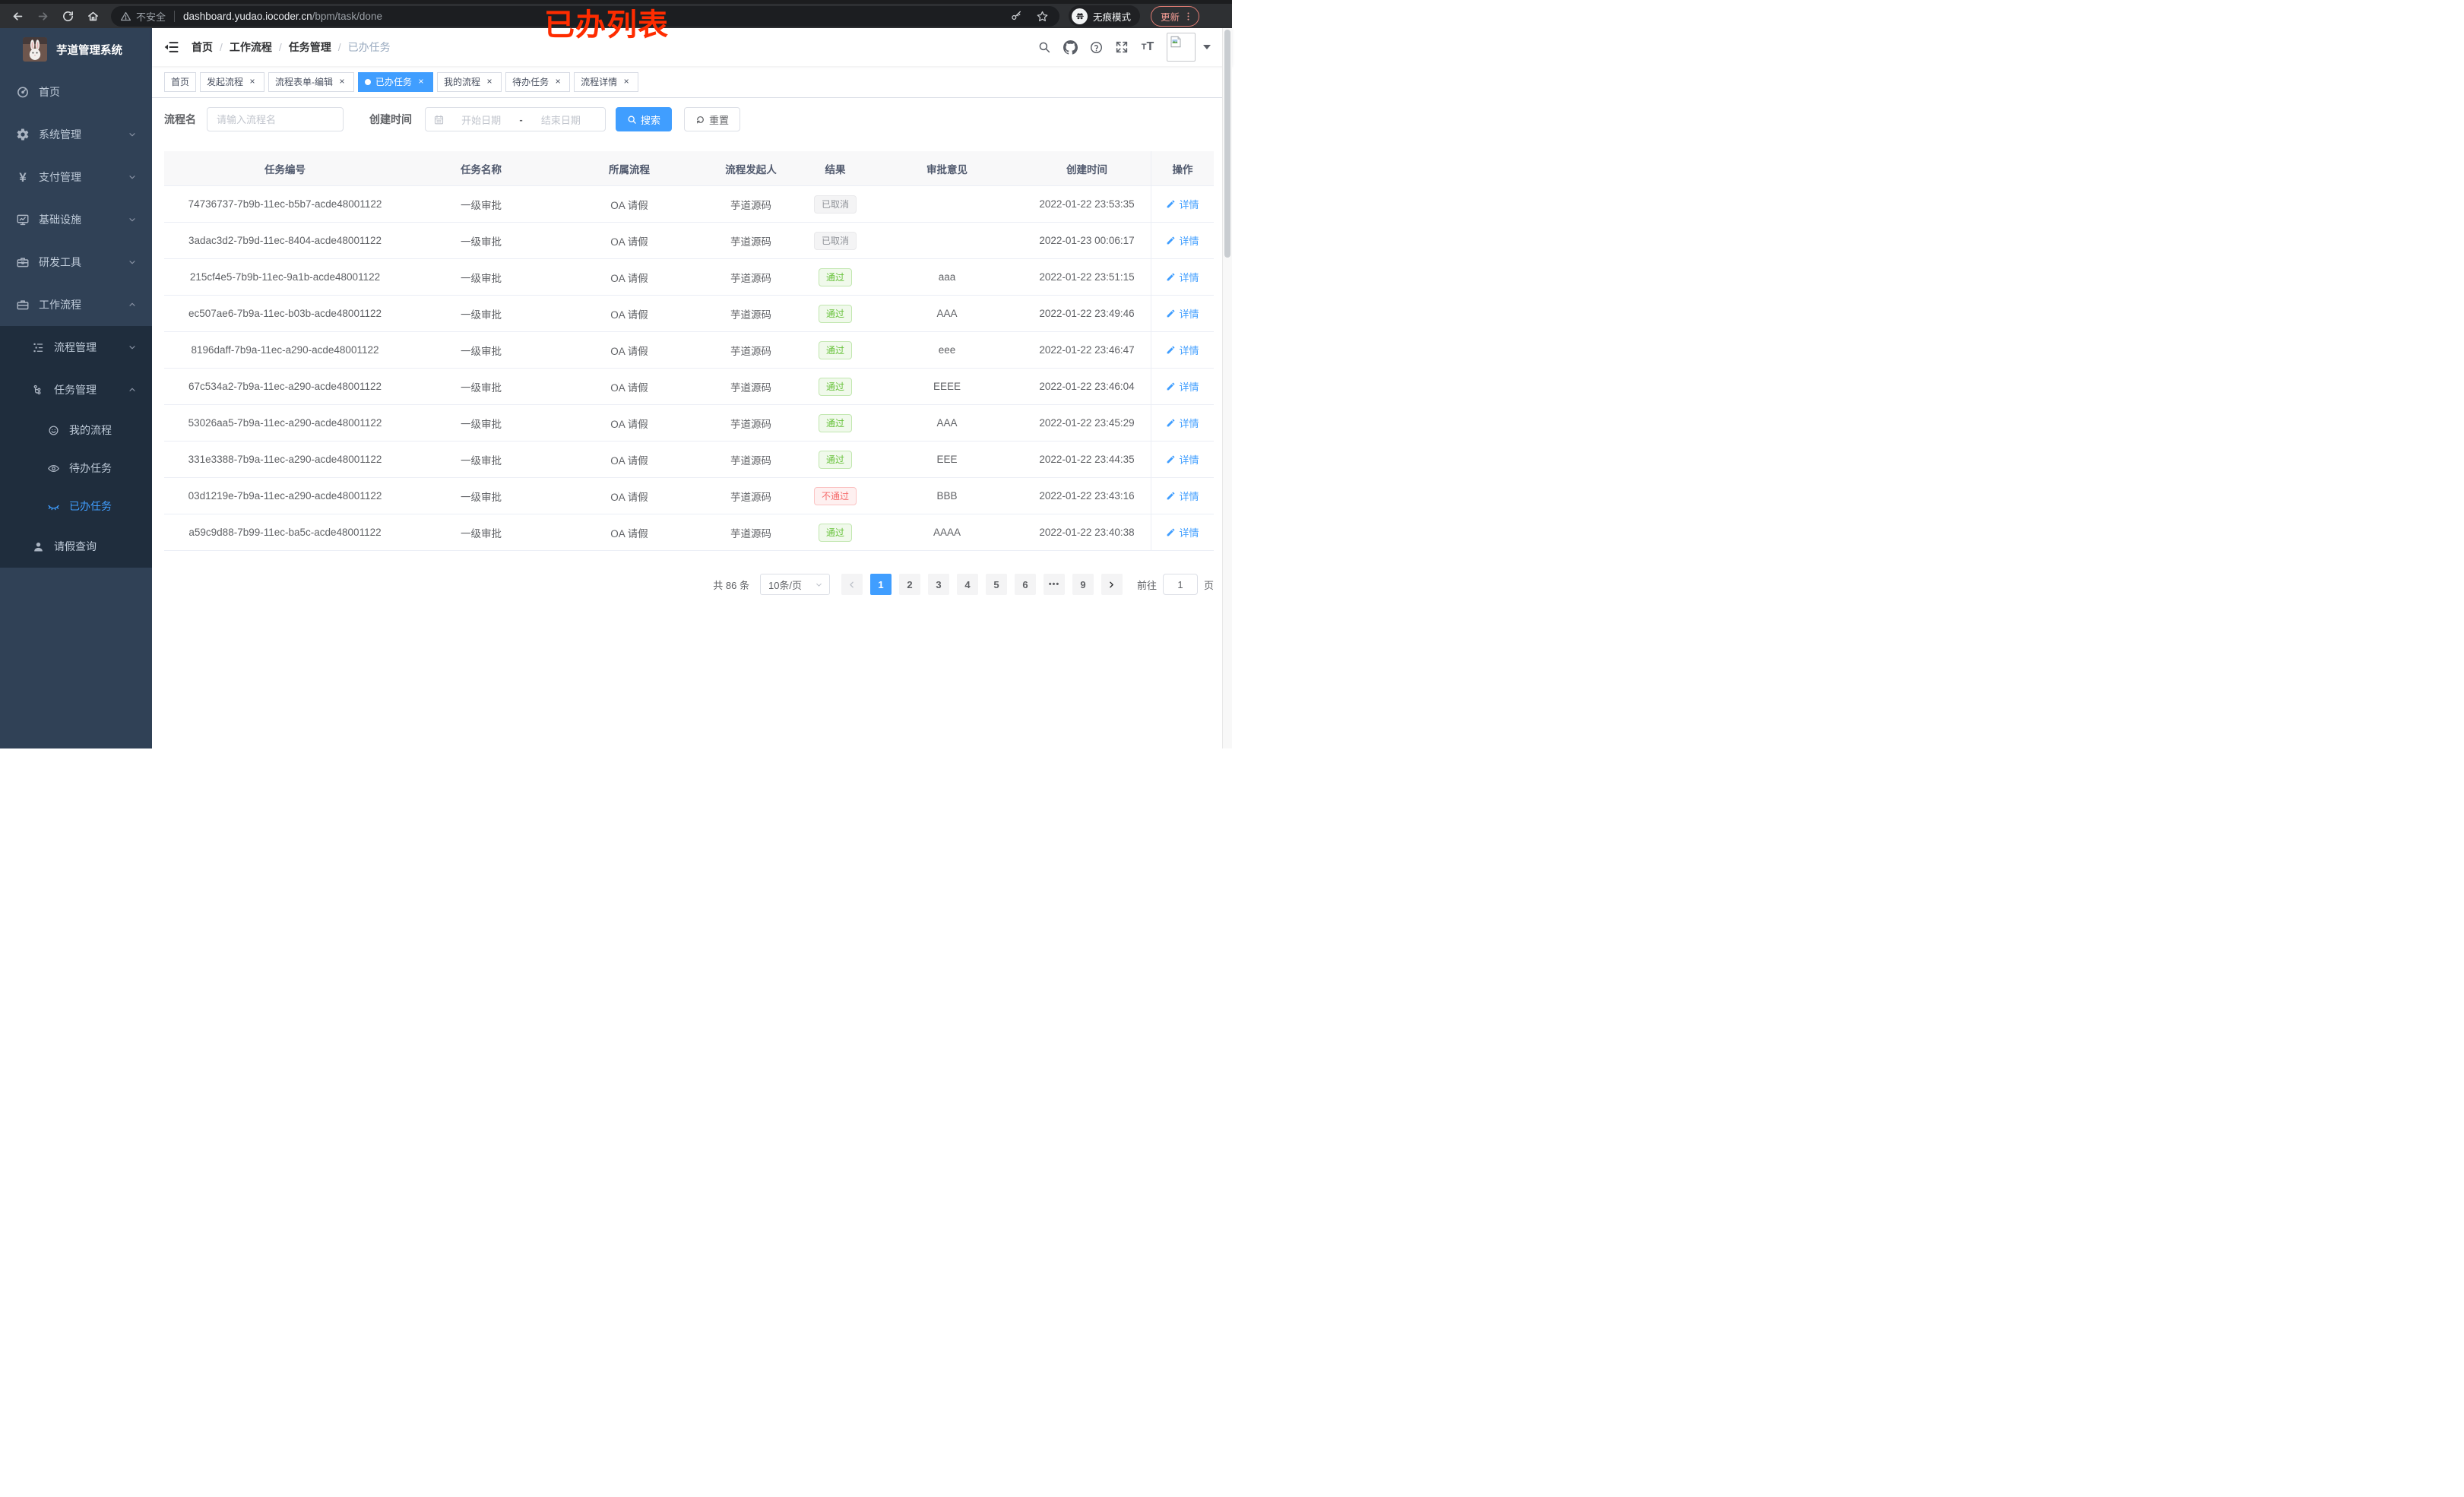  What do you see at coordinates (938, 584) in the screenshot?
I see `pager-page-3-button: 3` at bounding box center [938, 584].